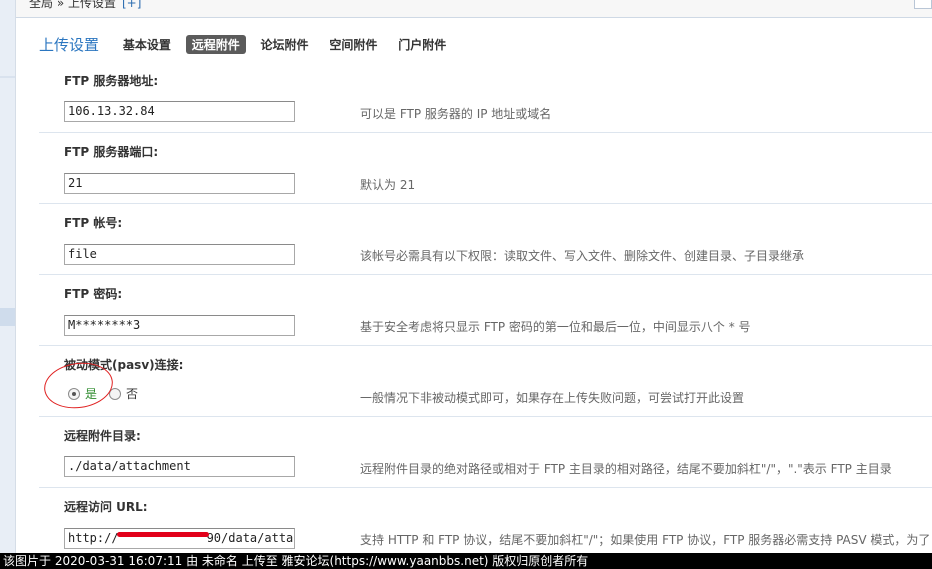 The width and height of the screenshot is (932, 569). Describe the element at coordinates (147, 44) in the screenshot. I see `tab-basic-settings: 基本设置` at that location.